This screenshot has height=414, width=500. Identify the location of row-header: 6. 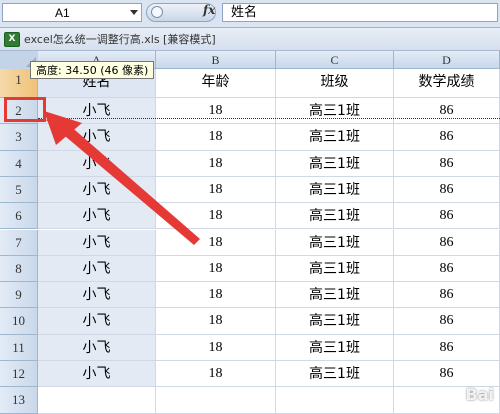
(19, 216).